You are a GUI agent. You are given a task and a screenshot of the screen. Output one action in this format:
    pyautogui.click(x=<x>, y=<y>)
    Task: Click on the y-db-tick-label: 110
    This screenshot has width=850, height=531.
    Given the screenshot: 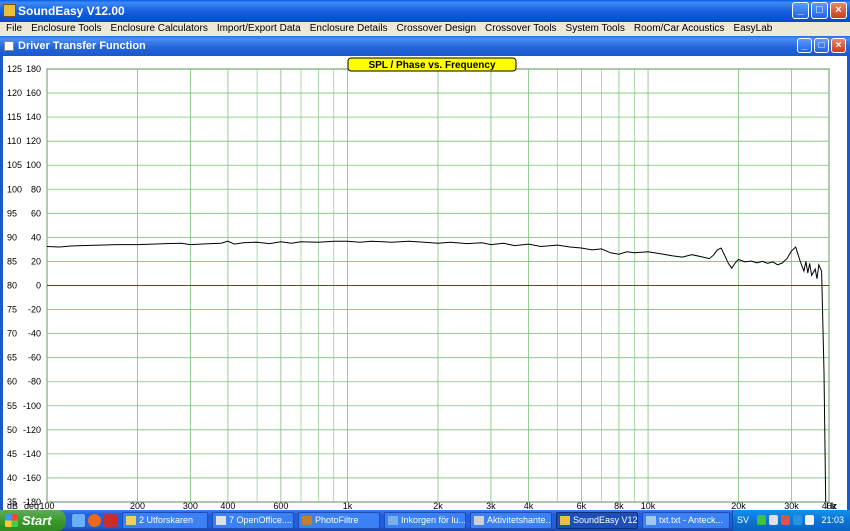 What is the action you would take?
    pyautogui.click(x=14, y=141)
    